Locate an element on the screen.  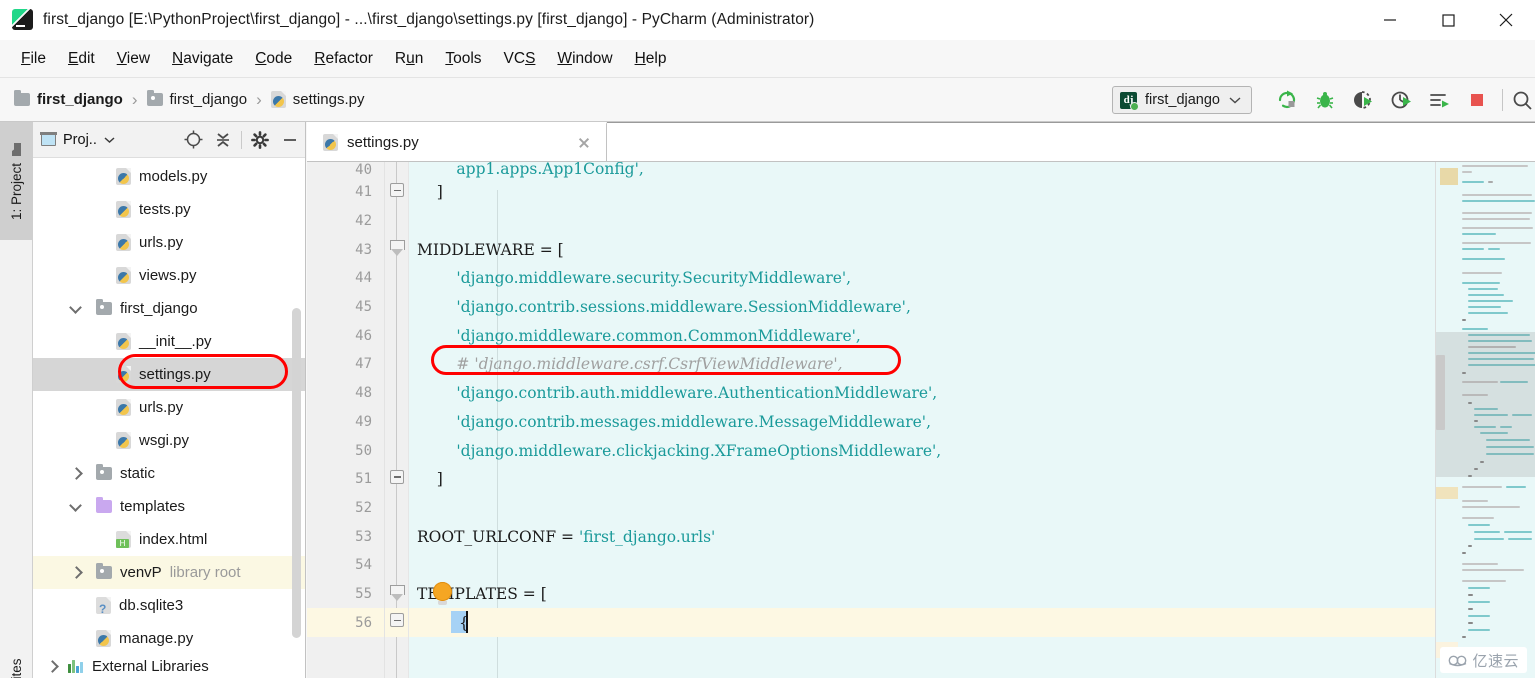
project-tree-scrollbar is located at coordinates (296, 473).